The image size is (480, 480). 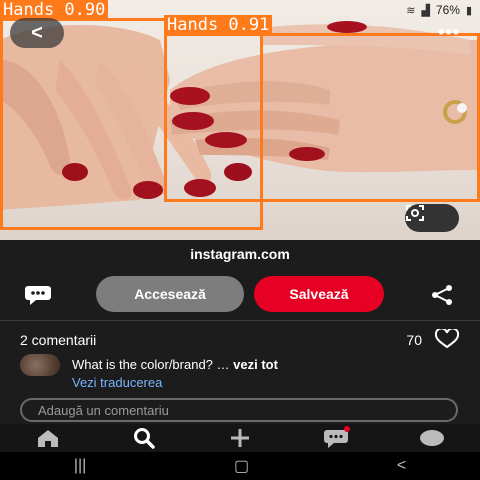 I want to click on plus-icon, so click(x=240, y=438).